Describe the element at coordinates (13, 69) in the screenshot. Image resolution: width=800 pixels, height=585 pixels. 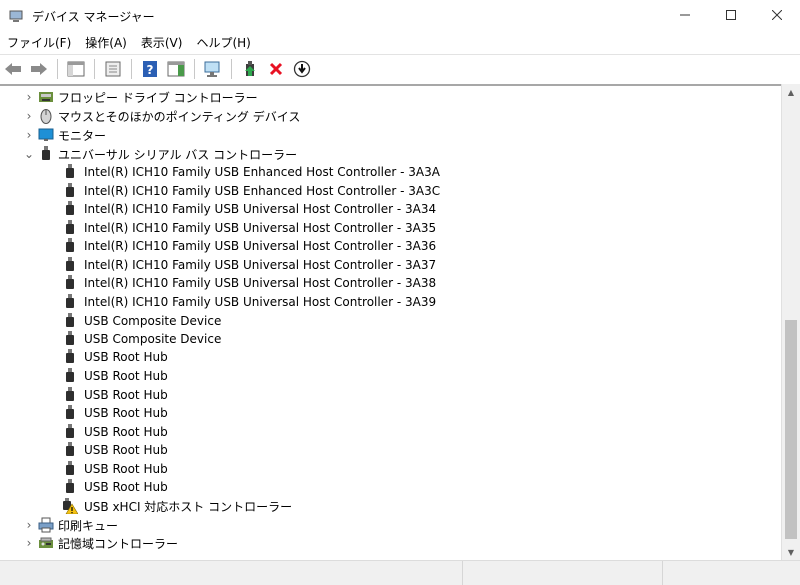
I see `back-button` at that location.